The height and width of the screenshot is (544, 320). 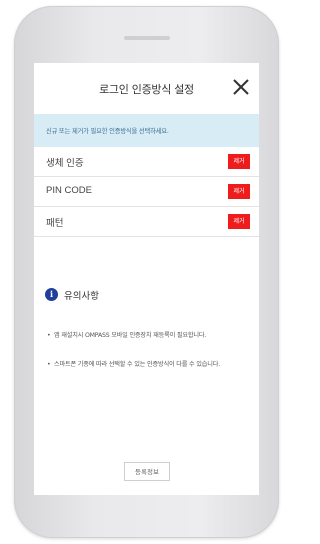 I want to click on auth-method-label: PIN CODE, so click(x=69, y=190).